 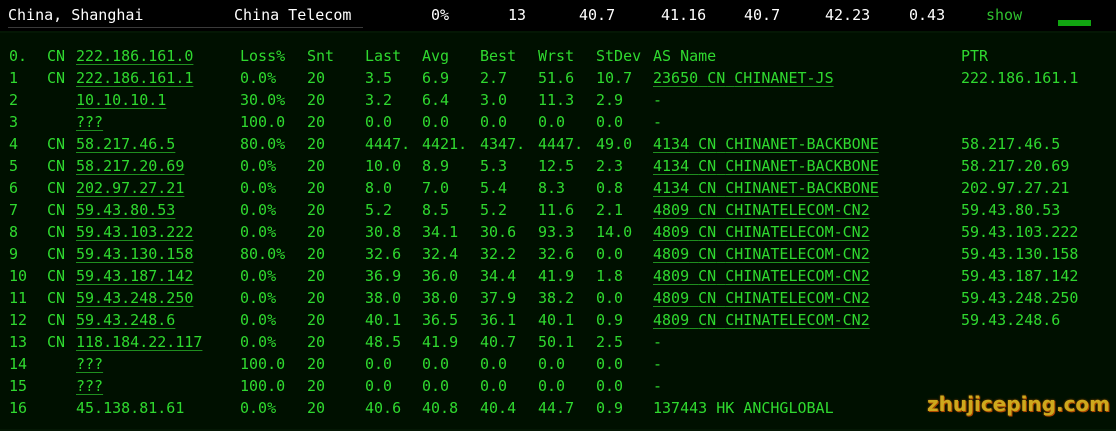 What do you see at coordinates (445, 144) in the screenshot?
I see `hop-avg: 4421.` at bounding box center [445, 144].